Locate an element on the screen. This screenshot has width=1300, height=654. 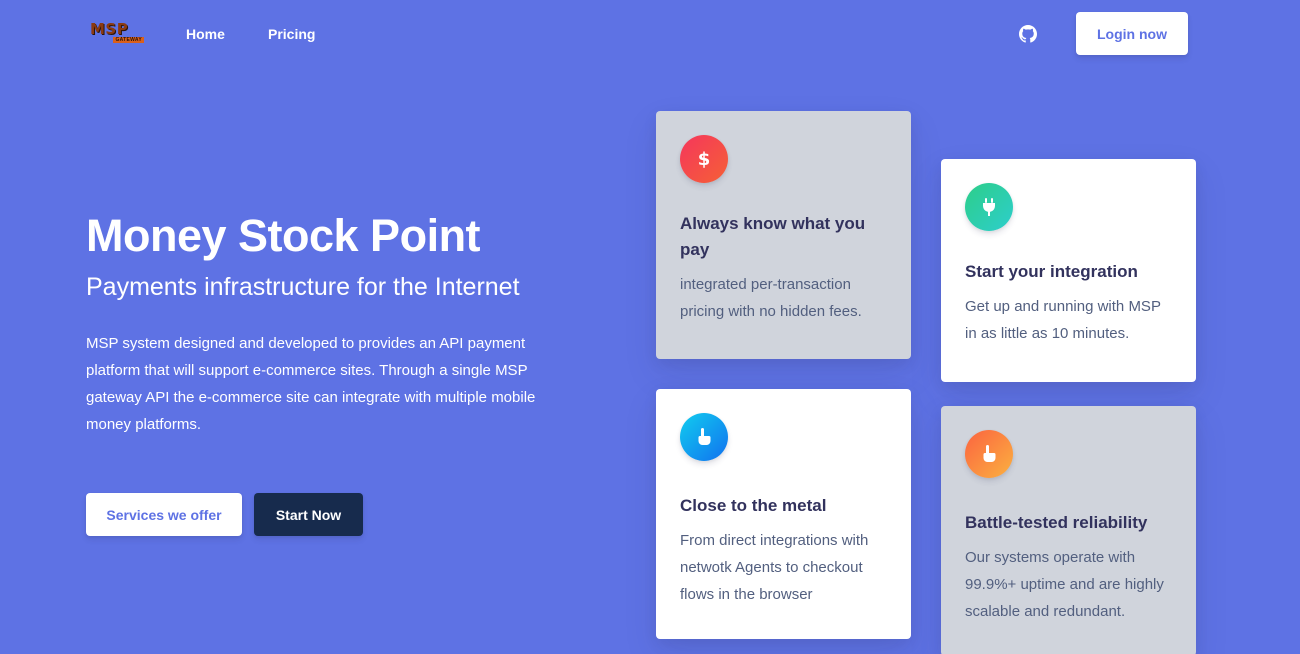
start-now-button: Start Now is located at coordinates (308, 514).